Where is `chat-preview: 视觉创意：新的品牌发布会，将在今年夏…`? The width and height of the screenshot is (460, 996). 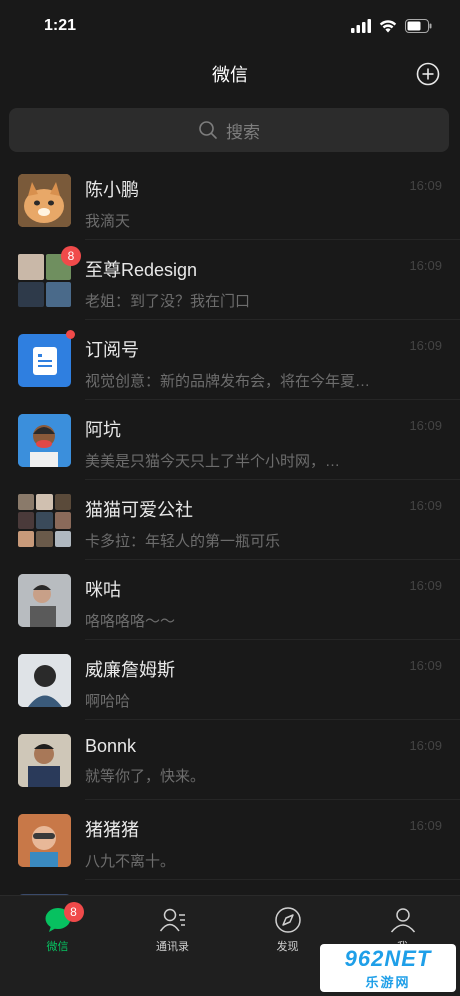
chat-preview: 视觉创意：新的品牌发布会，将在今年夏… is located at coordinates (228, 381).